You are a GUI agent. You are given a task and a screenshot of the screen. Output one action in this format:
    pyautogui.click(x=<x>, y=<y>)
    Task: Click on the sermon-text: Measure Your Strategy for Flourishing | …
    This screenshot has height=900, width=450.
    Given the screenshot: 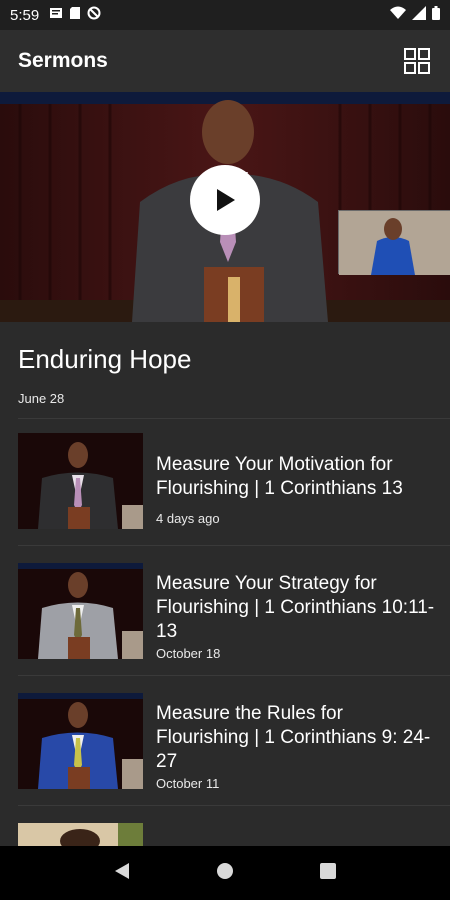 What is the action you would take?
    pyautogui.click(x=298, y=616)
    